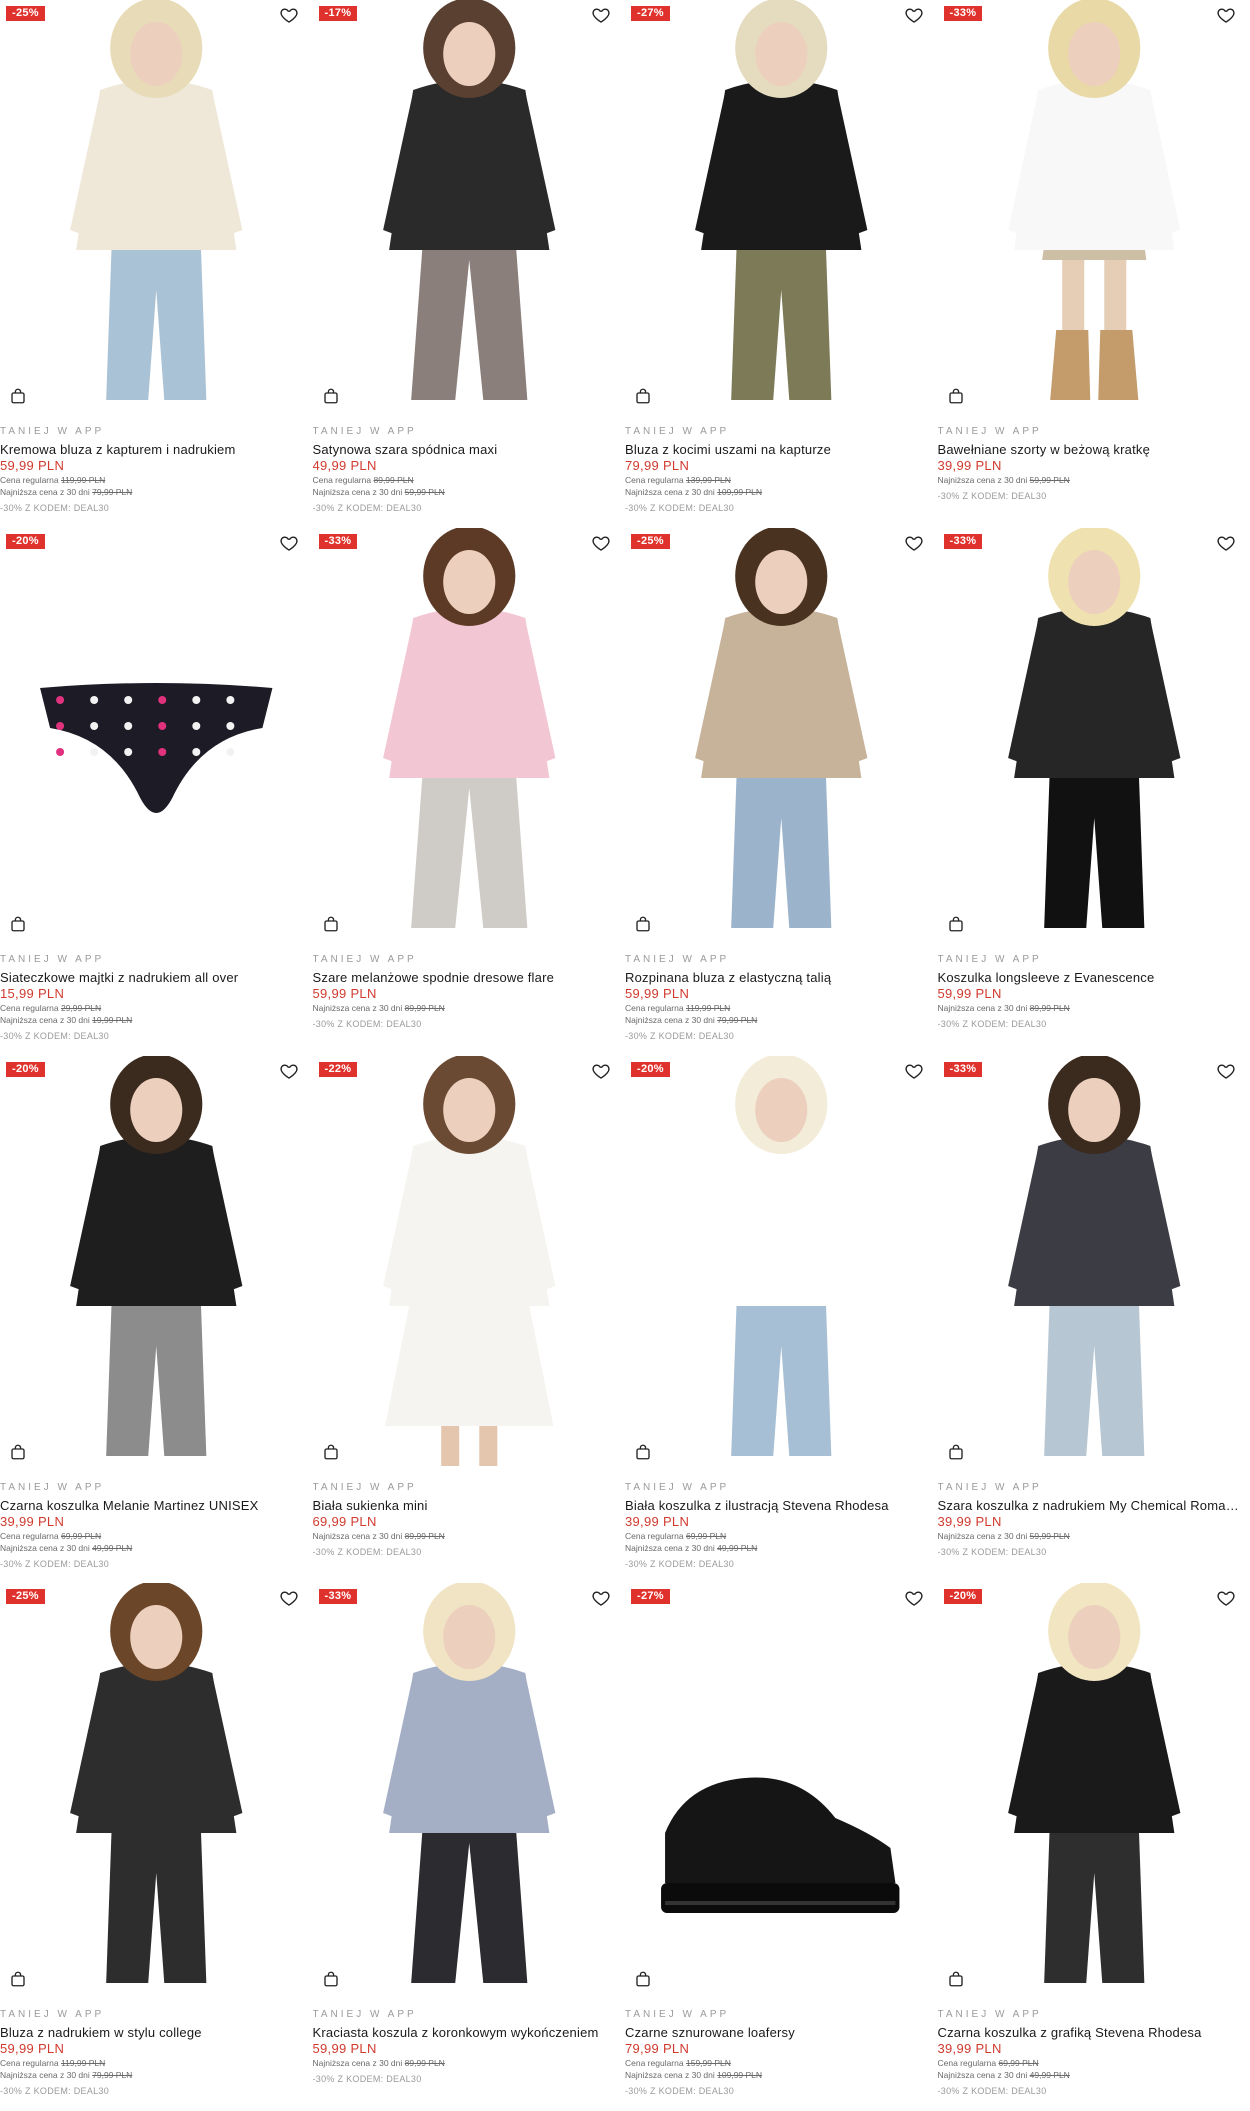  Describe the element at coordinates (156, 977) in the screenshot. I see `product-name: Siateczkowe majtki z nadrukiem all over` at that location.